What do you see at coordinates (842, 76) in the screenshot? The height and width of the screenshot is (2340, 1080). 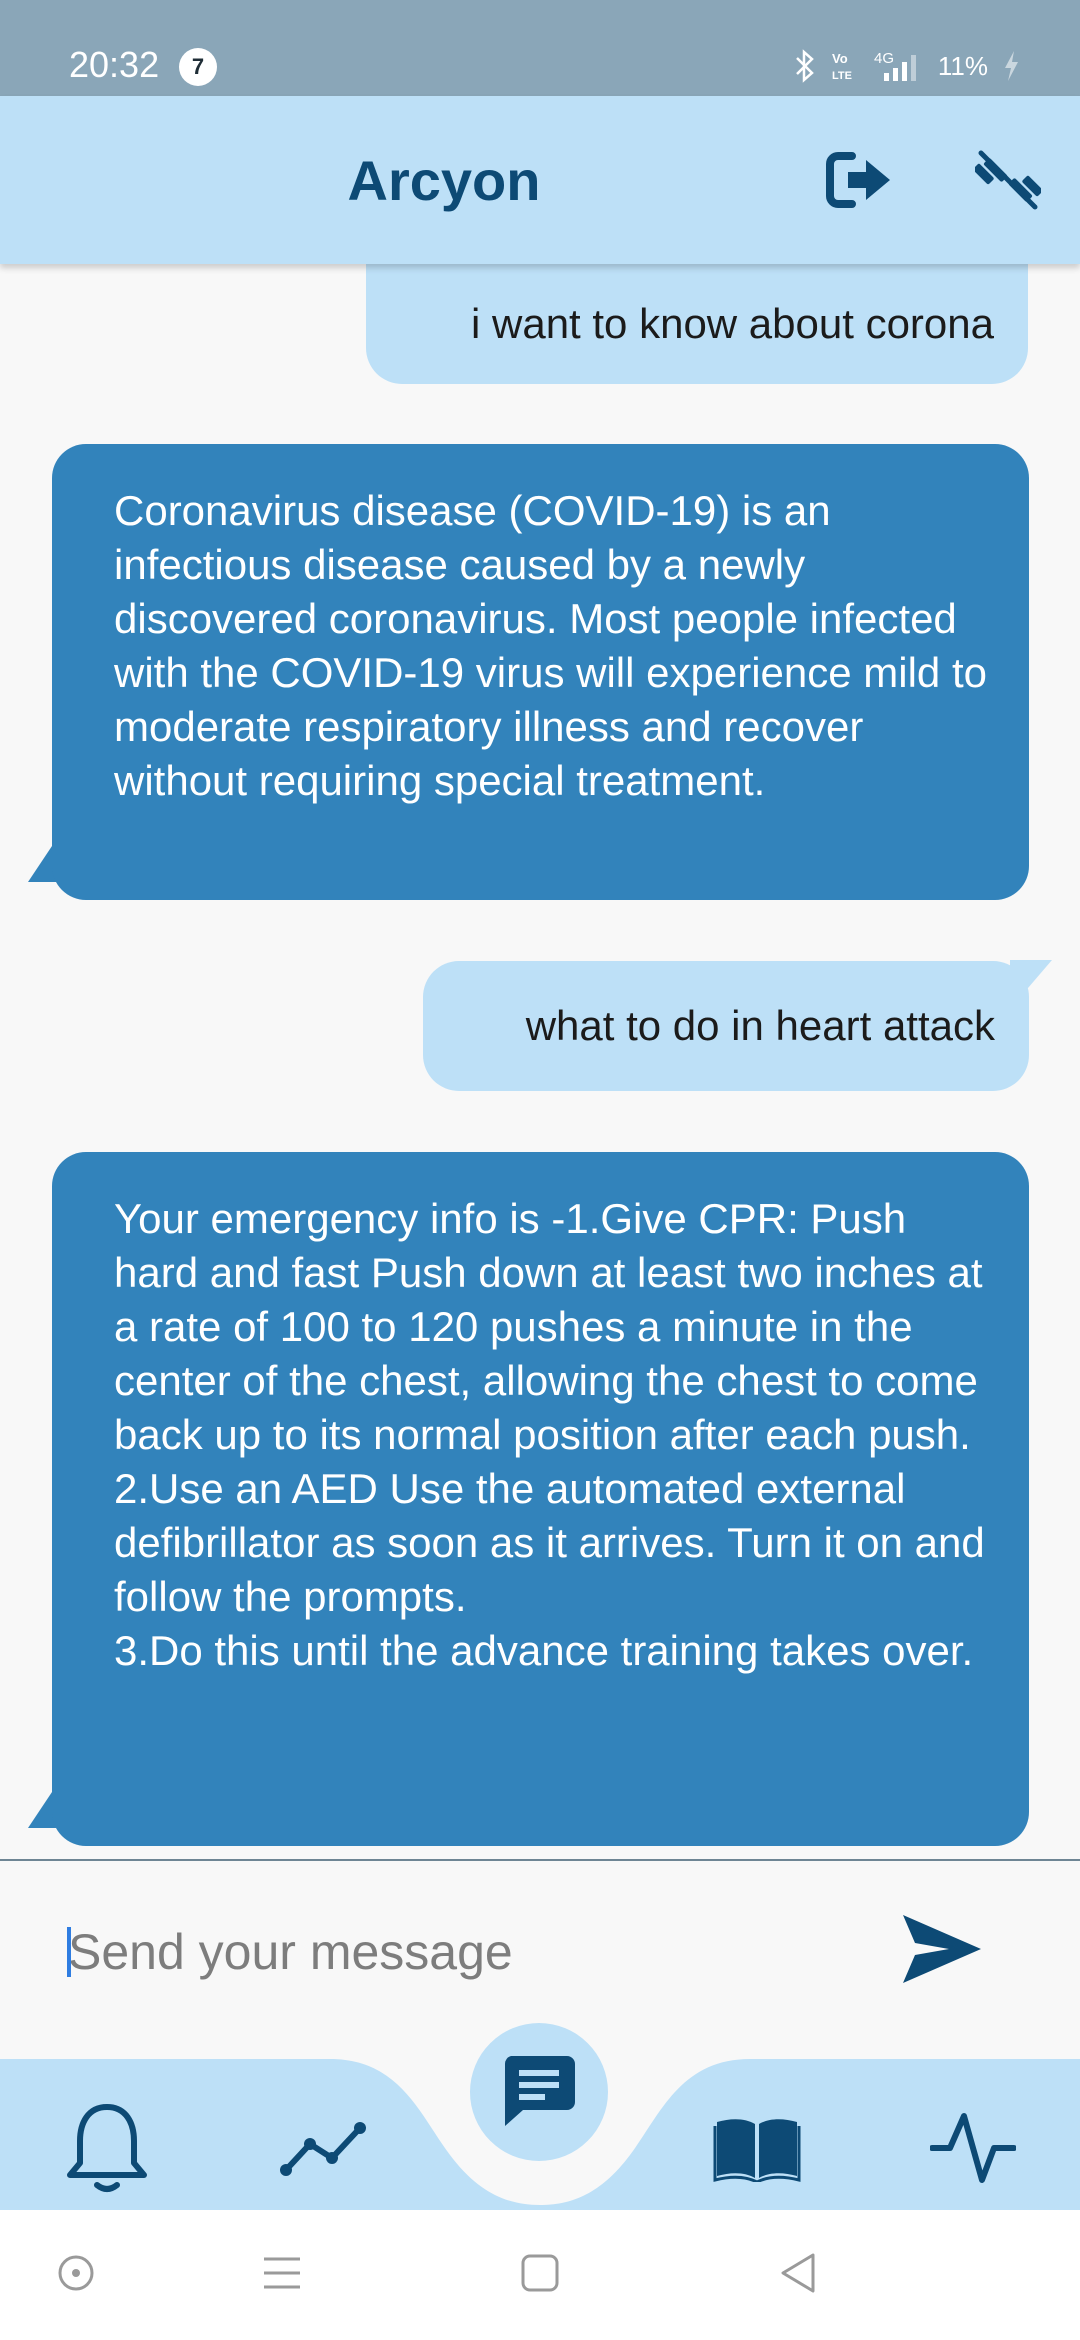 I see `svg-text: LTE` at bounding box center [842, 76].